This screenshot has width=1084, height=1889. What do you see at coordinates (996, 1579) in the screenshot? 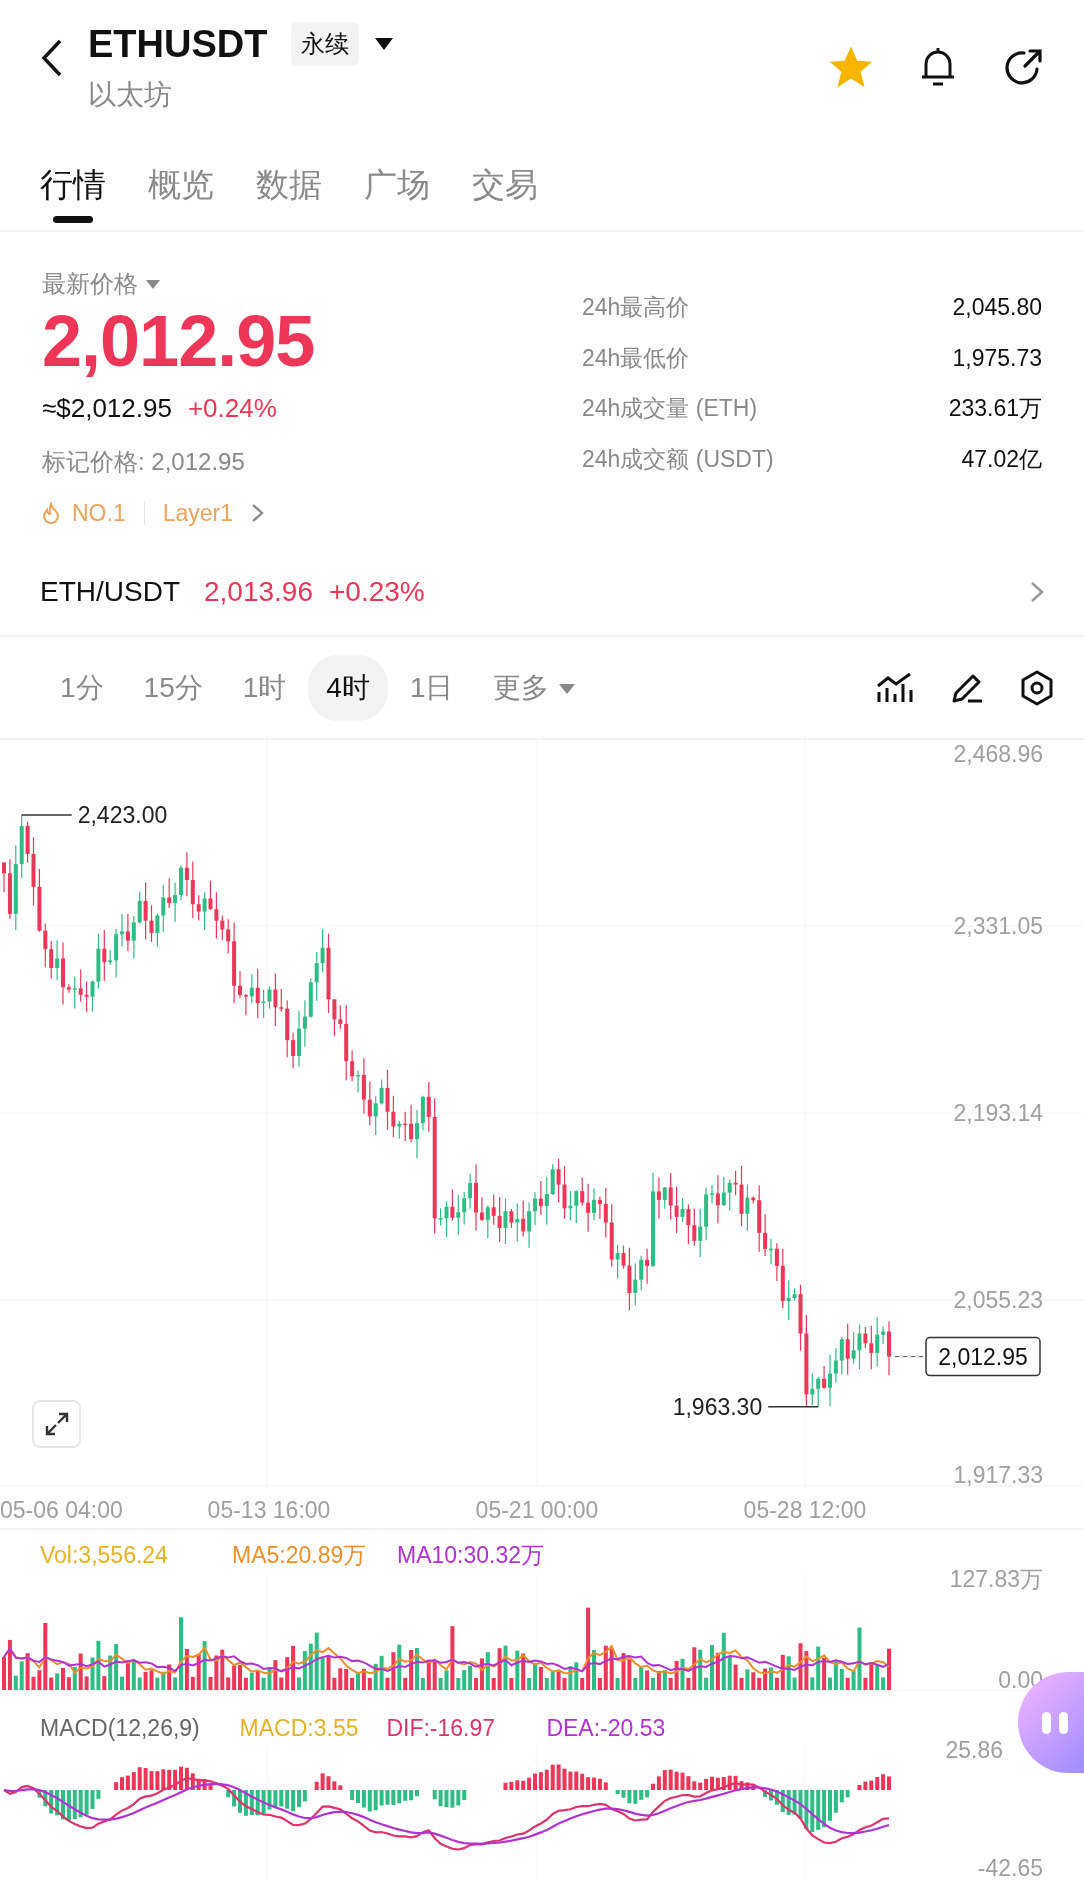
I see `volume-axis-label: 127.83万` at bounding box center [996, 1579].